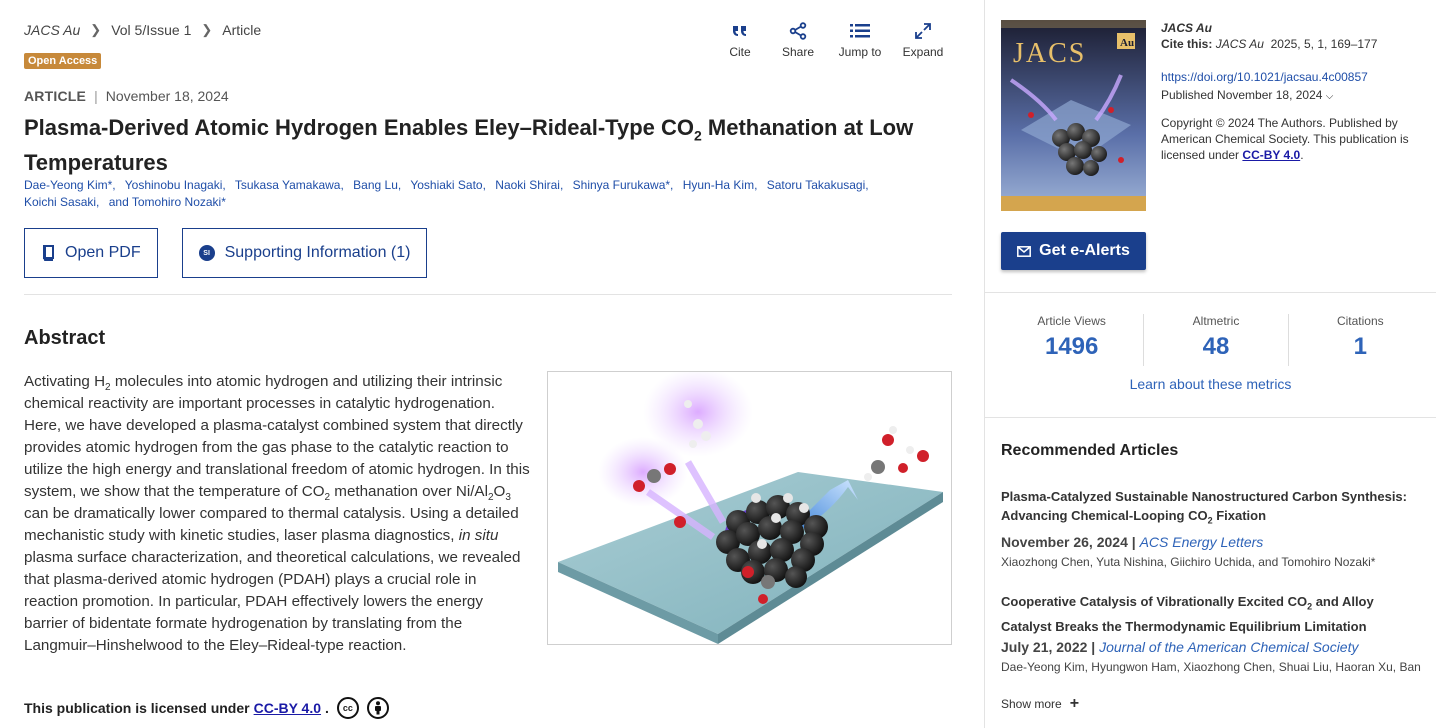  I want to click on toc-graphic, so click(749, 508).